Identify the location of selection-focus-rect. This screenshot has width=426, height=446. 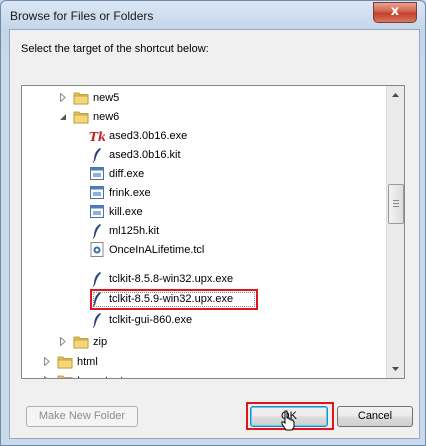
(174, 299).